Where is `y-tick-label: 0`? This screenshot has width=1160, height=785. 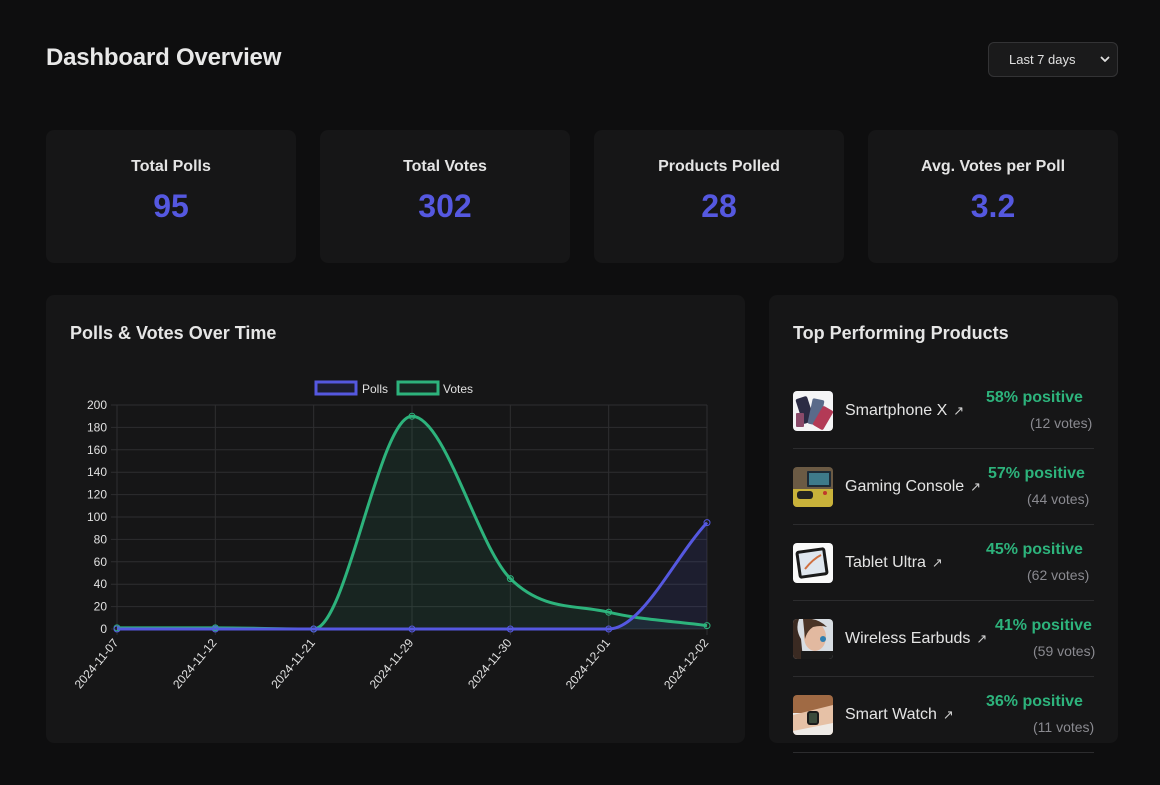 y-tick-label: 0 is located at coordinates (103, 629).